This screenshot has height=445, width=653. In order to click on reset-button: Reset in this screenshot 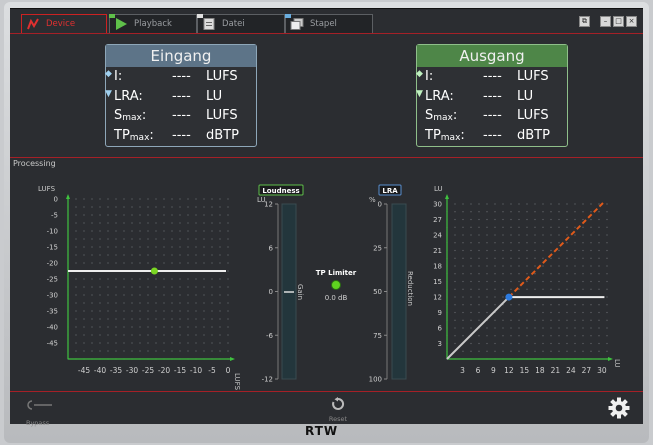, I will do `click(338, 409)`.